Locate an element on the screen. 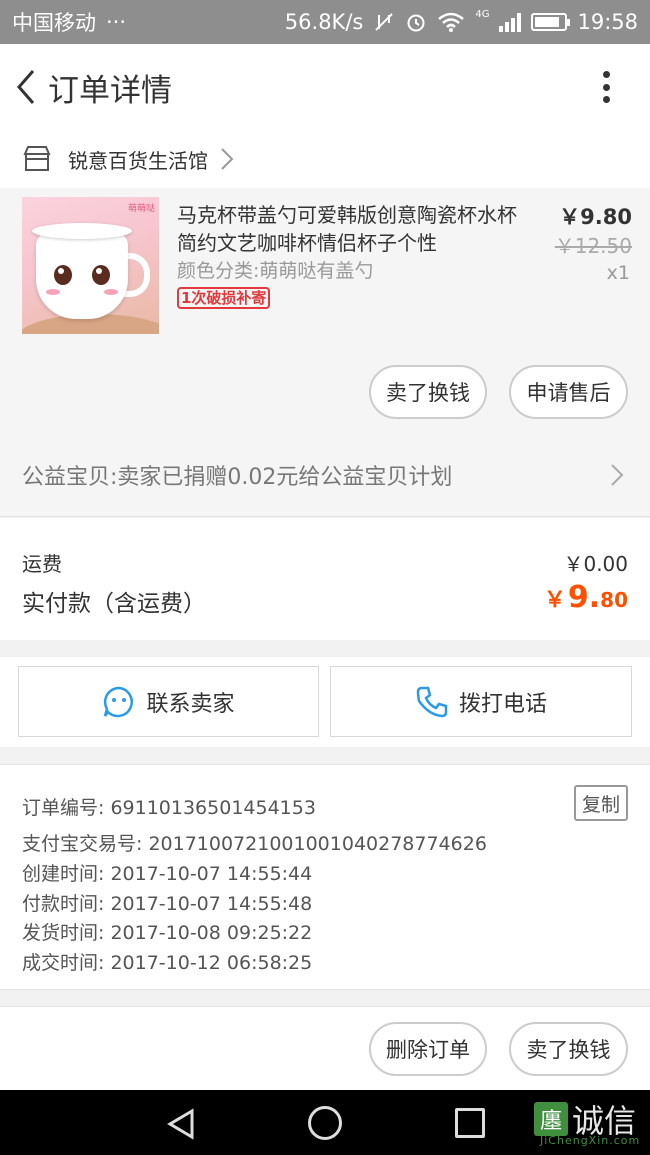  product-price: ￥9.80 is located at coordinates (595, 217).